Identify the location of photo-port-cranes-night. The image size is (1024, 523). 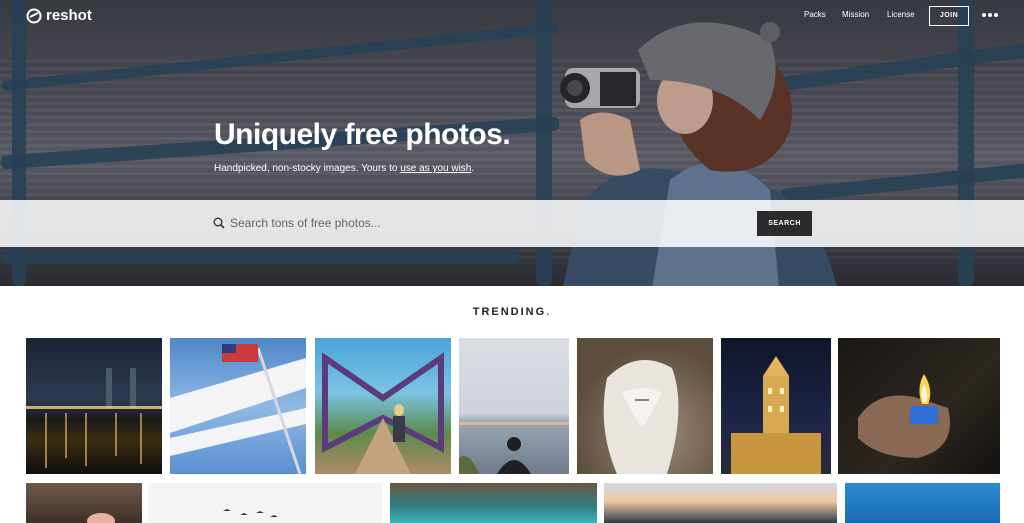
(94, 406).